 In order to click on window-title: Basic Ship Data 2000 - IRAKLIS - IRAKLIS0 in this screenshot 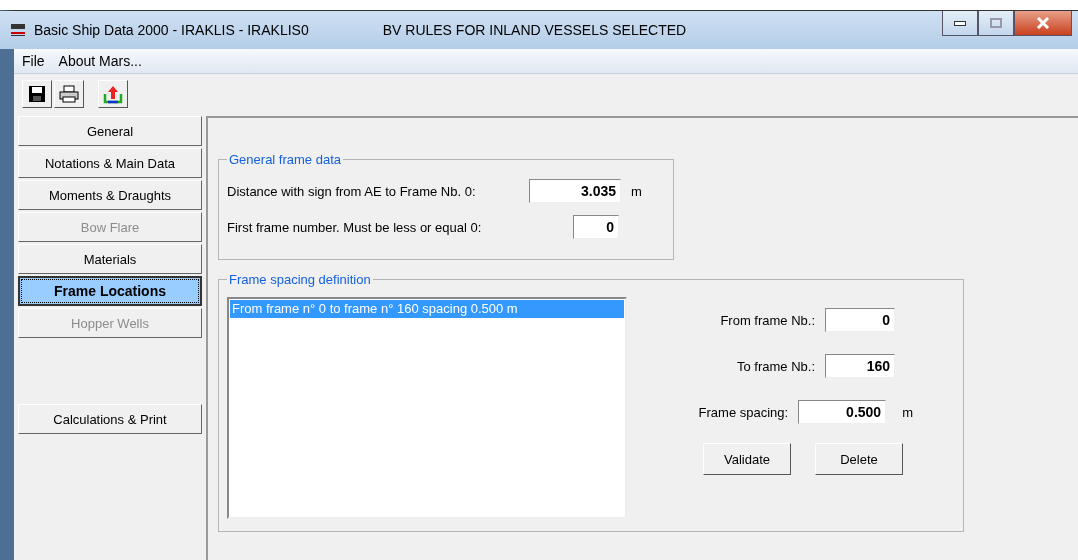, I will do `click(171, 30)`.